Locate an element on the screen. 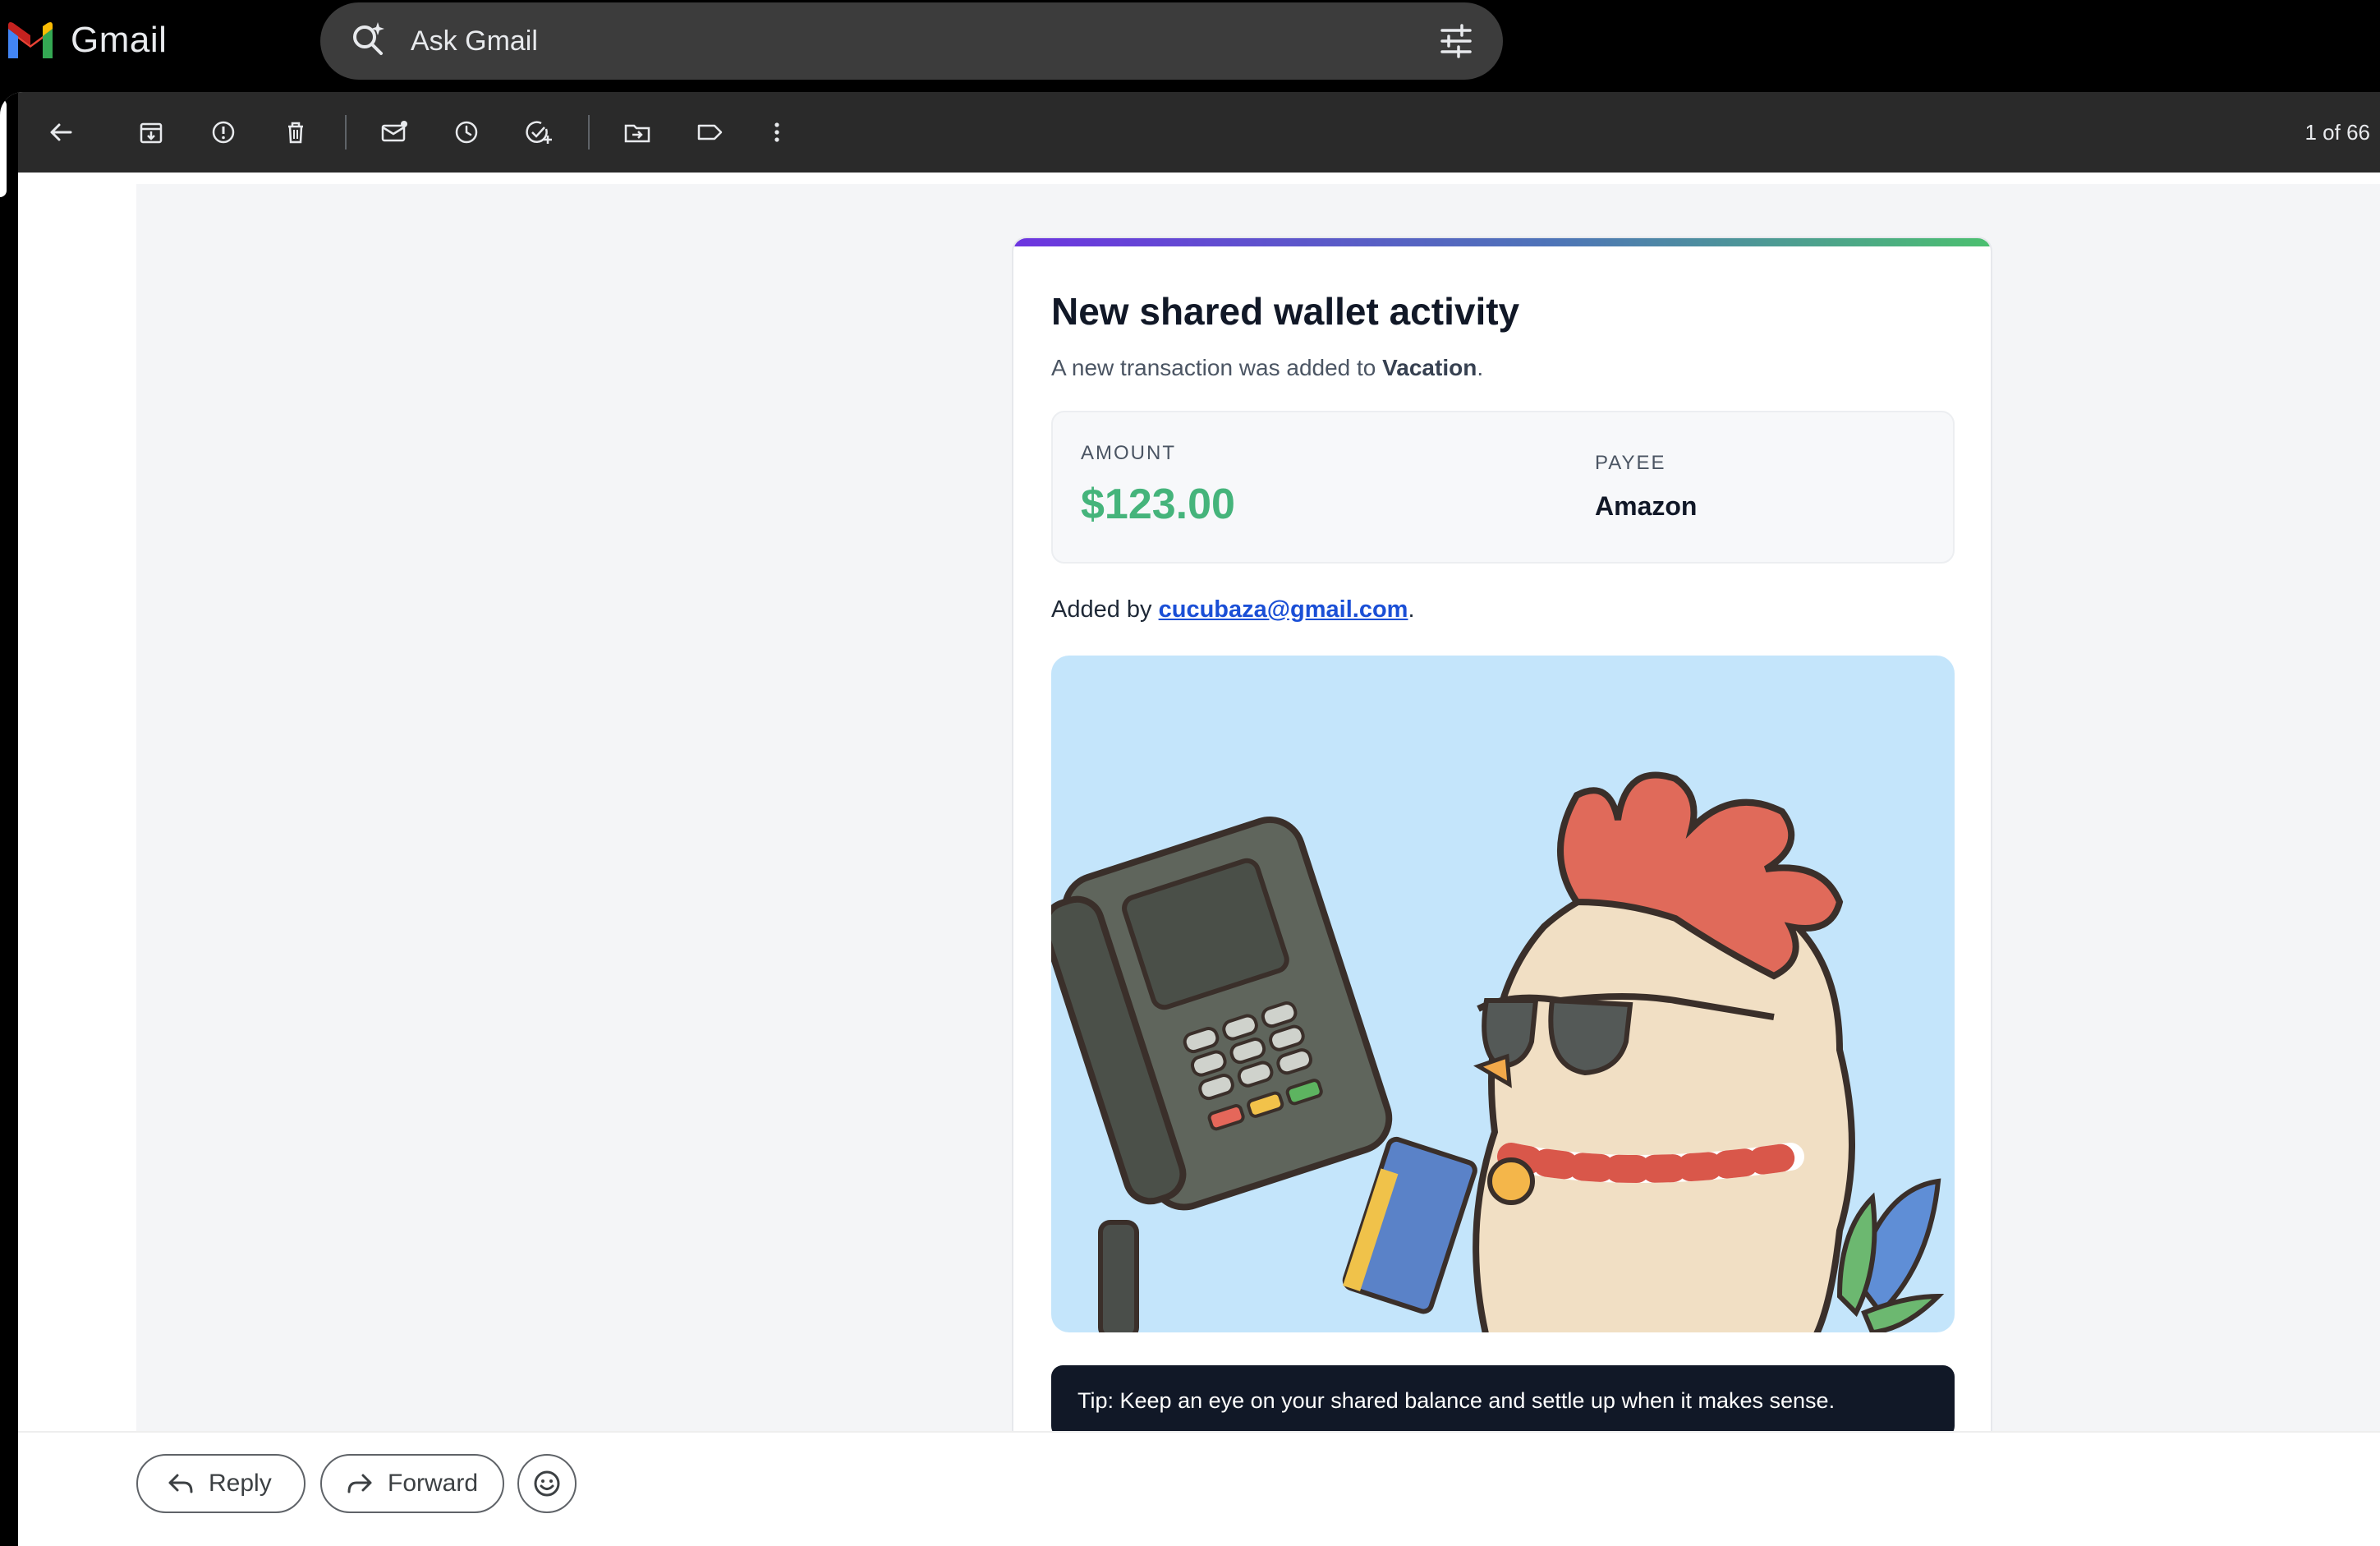 This screenshot has height=1546, width=2380. reply-button: Reply is located at coordinates (221, 1483).